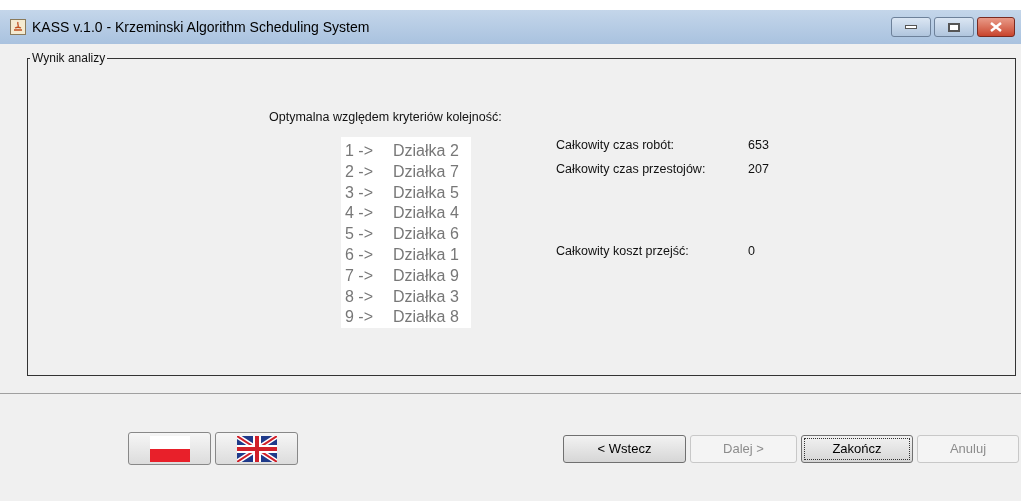  Describe the element at coordinates (426, 192) in the screenshot. I see `sequence-item: Działka 5` at that location.